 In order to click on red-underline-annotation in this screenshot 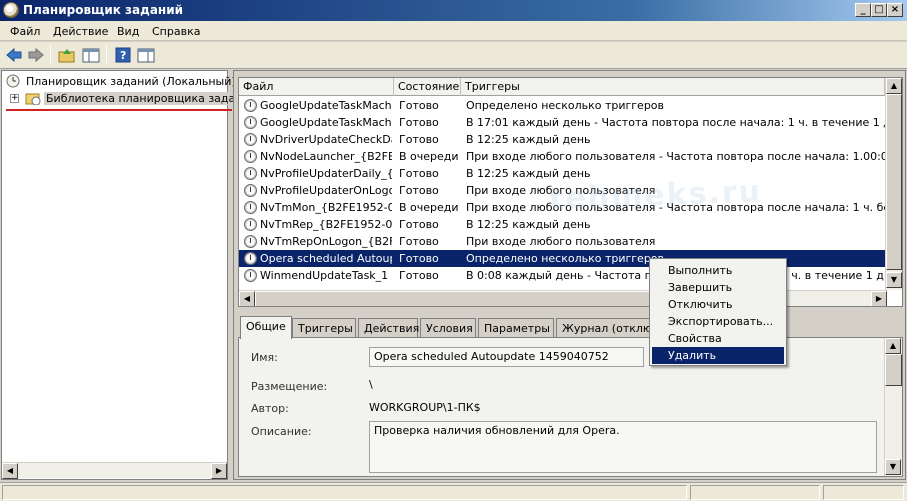, I will do `click(119, 110)`.